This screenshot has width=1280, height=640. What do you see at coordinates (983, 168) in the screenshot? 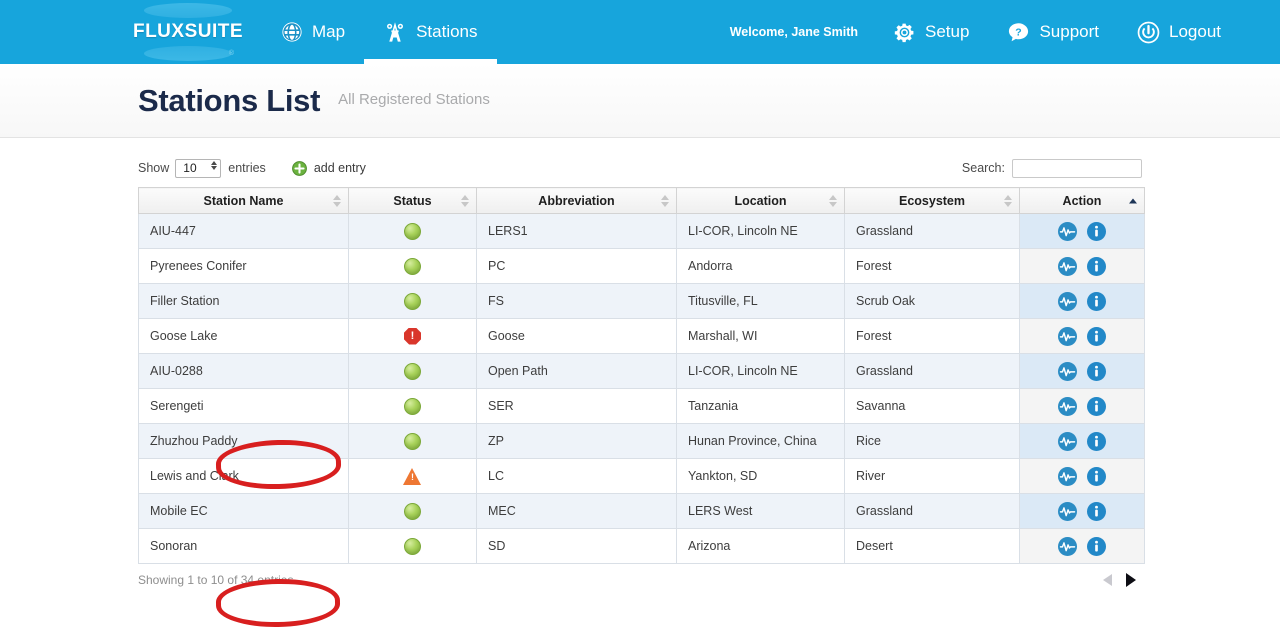
I see `search-label: Search:` at bounding box center [983, 168].